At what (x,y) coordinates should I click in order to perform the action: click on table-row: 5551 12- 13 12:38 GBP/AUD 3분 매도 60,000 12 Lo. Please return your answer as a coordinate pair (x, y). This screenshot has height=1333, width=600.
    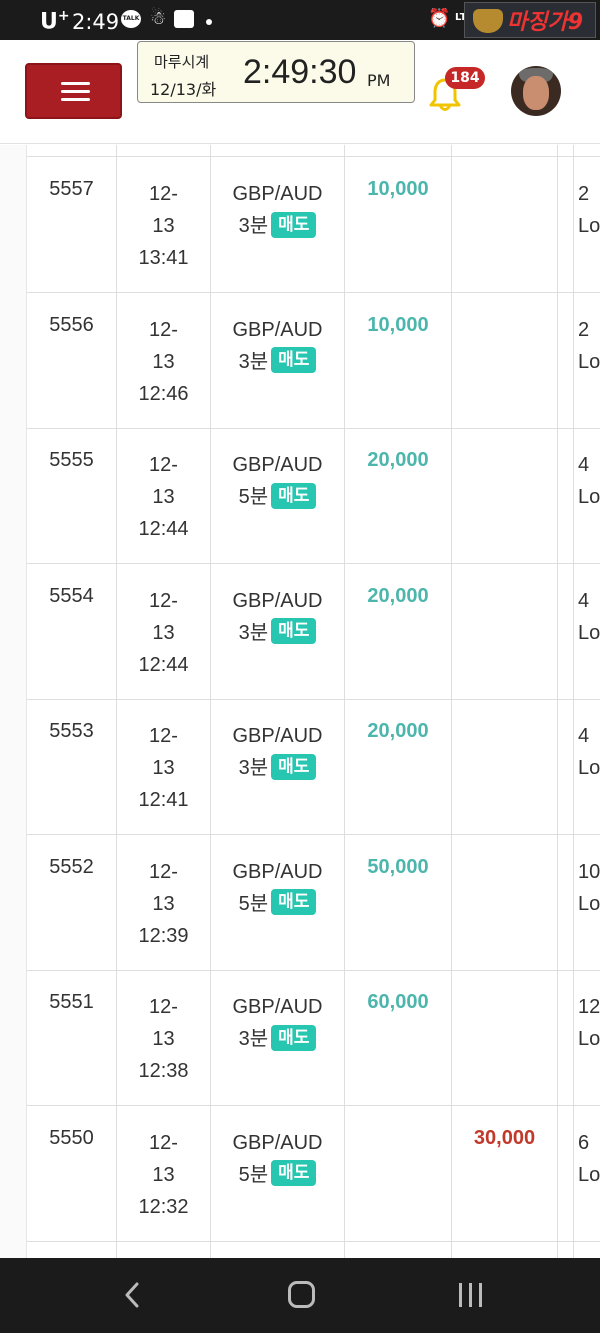
    Looking at the image, I should click on (313, 1038).